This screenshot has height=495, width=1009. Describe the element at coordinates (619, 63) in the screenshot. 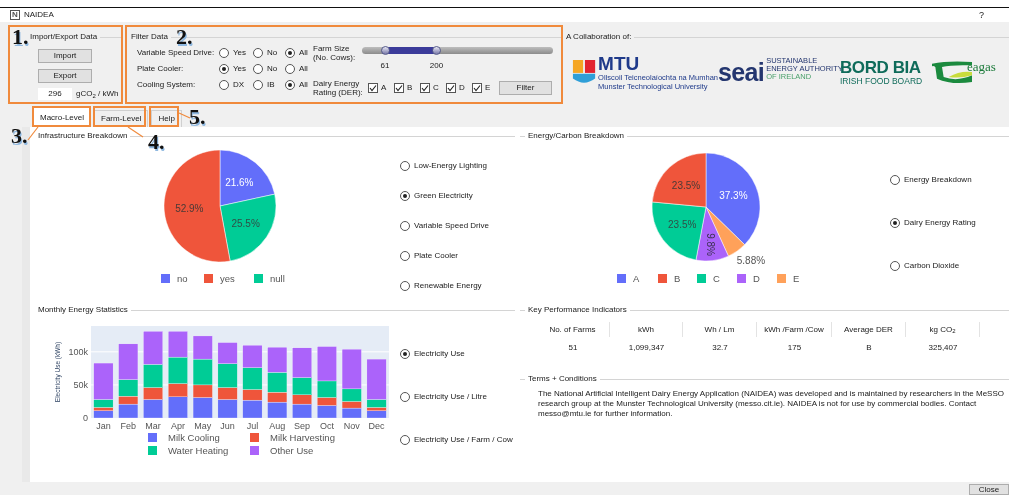

I see `logo-wordmark: MTU` at that location.